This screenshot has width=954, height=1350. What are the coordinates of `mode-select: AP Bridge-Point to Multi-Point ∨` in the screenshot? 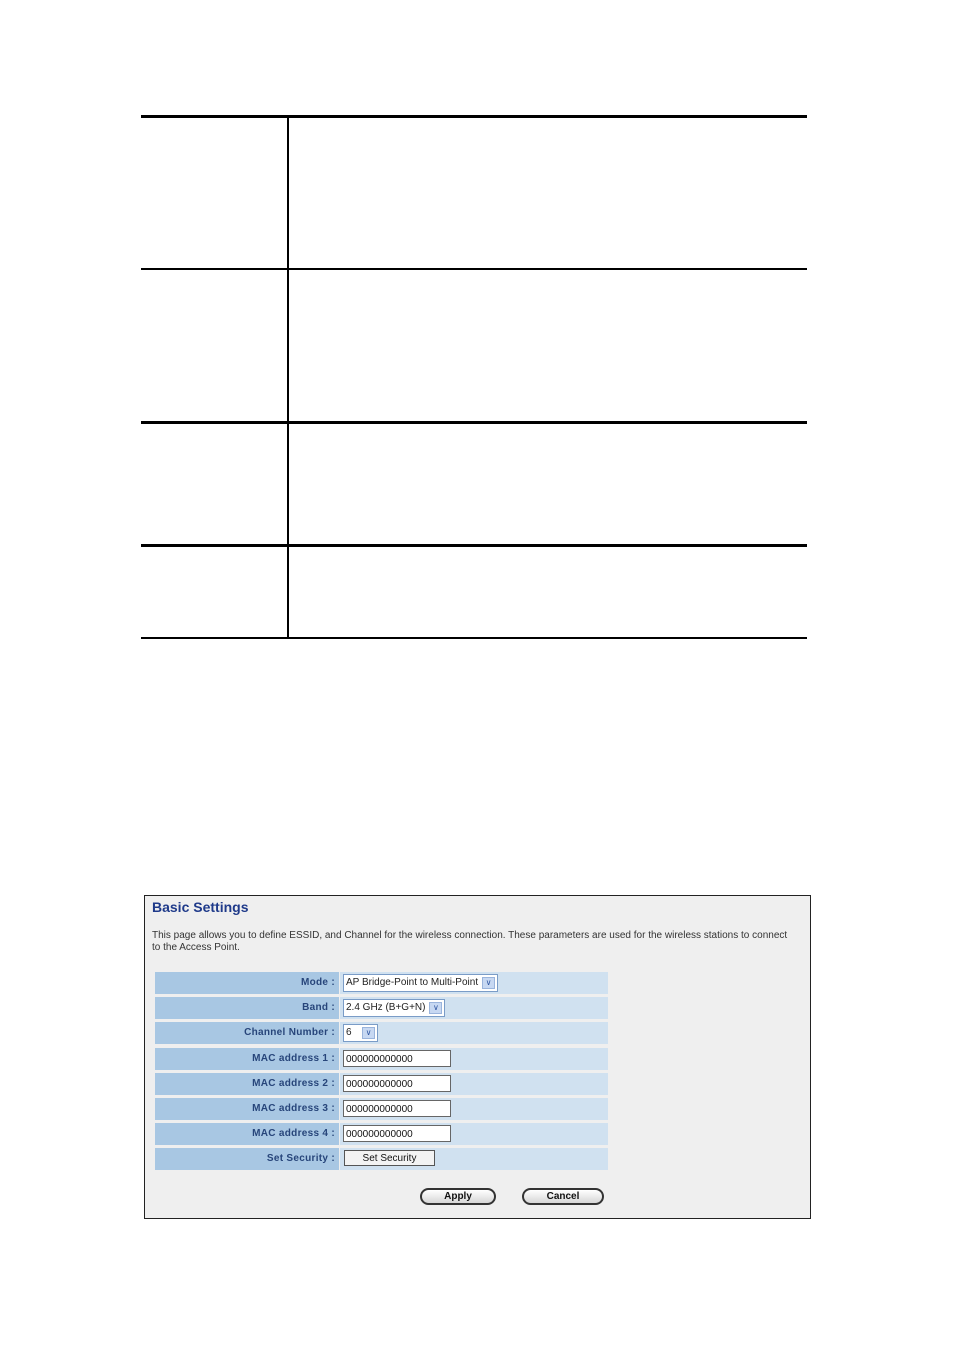 It's located at (421, 983).